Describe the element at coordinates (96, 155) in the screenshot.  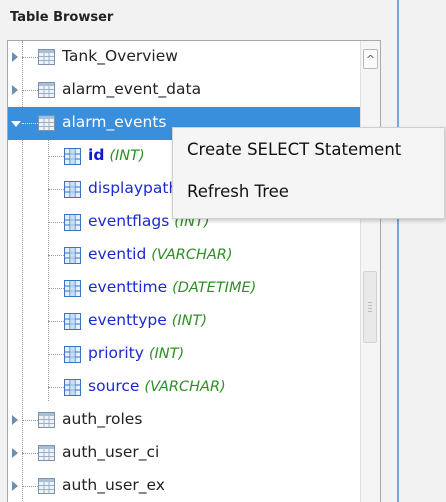
I see `column-name: id` at that location.